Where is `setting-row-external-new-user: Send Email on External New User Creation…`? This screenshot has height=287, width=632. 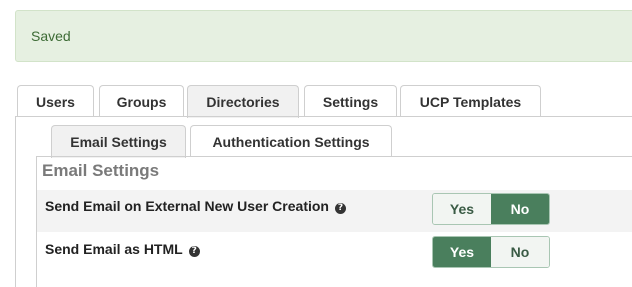 setting-row-external-new-user: Send Email on External New User Creation… is located at coordinates (334, 211).